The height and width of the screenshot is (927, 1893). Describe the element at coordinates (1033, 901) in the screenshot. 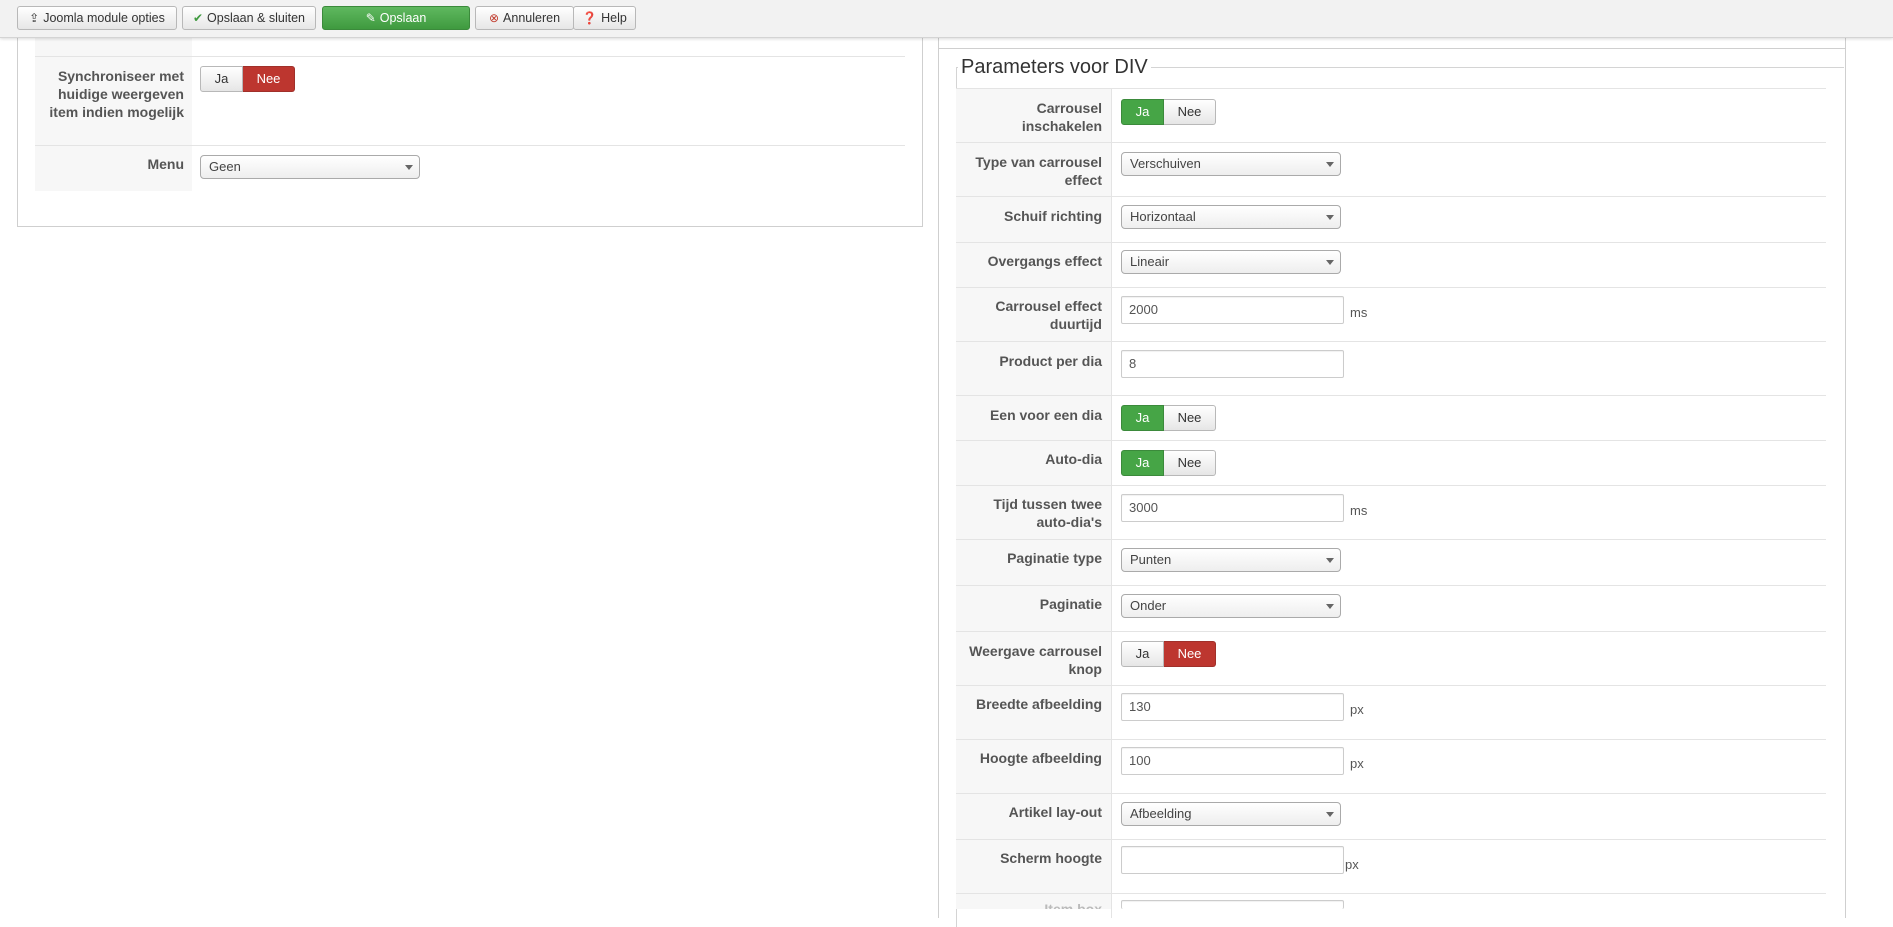

I see `item-box-label: Item box` at that location.